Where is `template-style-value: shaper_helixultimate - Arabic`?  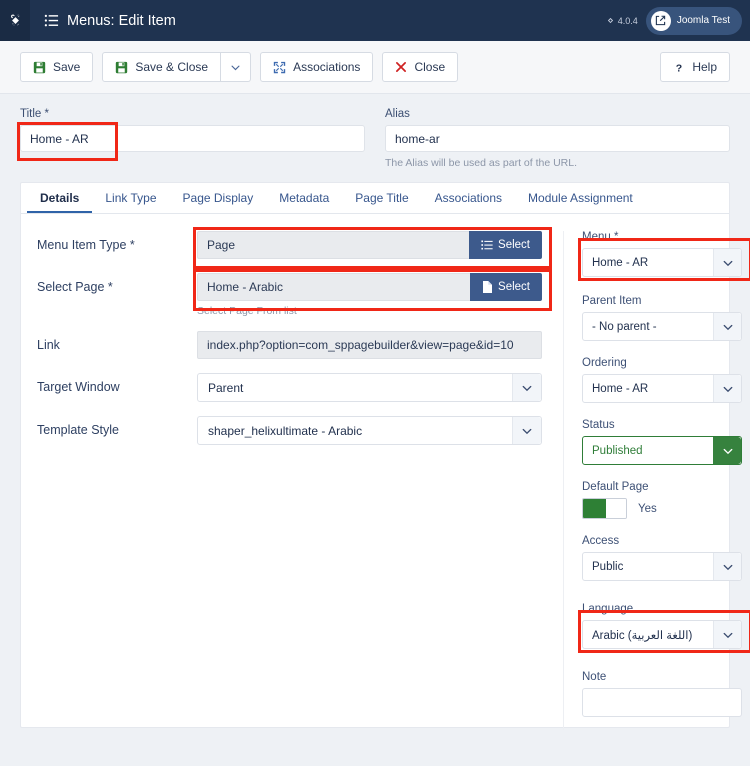
template-style-value: shaper_helixultimate - Arabic is located at coordinates (285, 430).